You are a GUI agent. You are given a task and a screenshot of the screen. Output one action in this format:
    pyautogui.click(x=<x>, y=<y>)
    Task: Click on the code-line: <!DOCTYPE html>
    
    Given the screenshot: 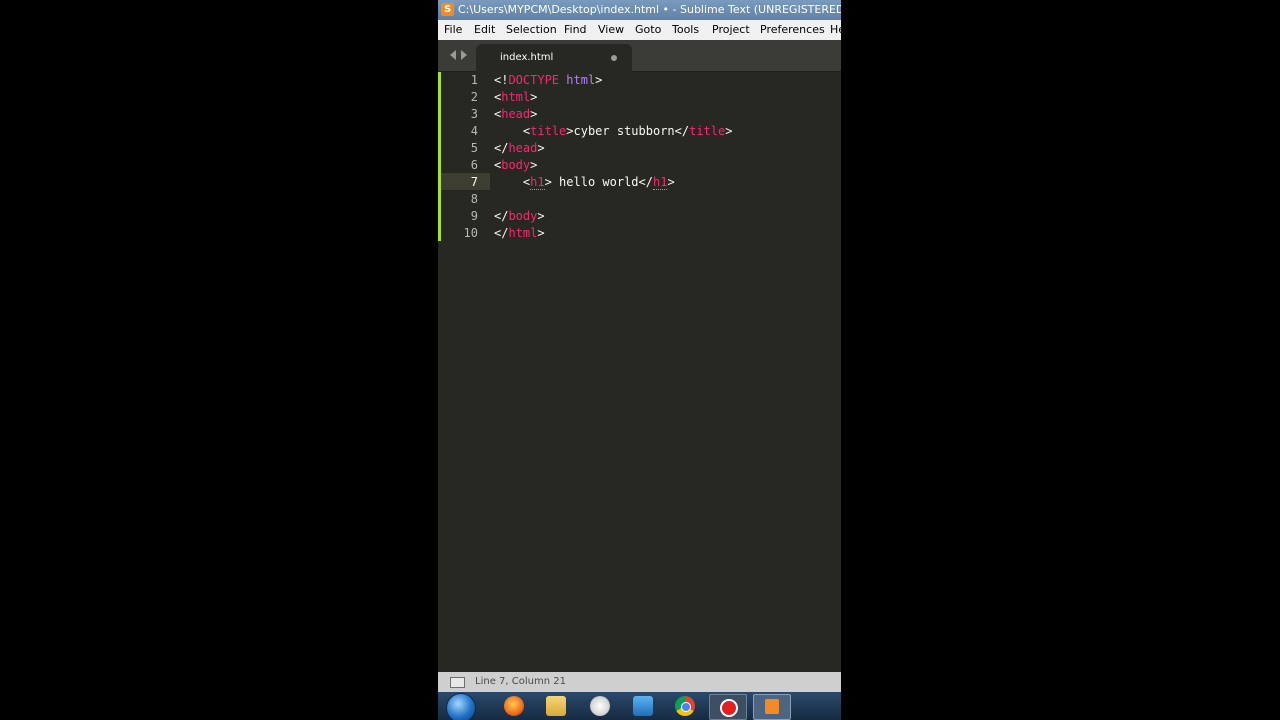 What is the action you would take?
    pyautogui.click(x=548, y=80)
    